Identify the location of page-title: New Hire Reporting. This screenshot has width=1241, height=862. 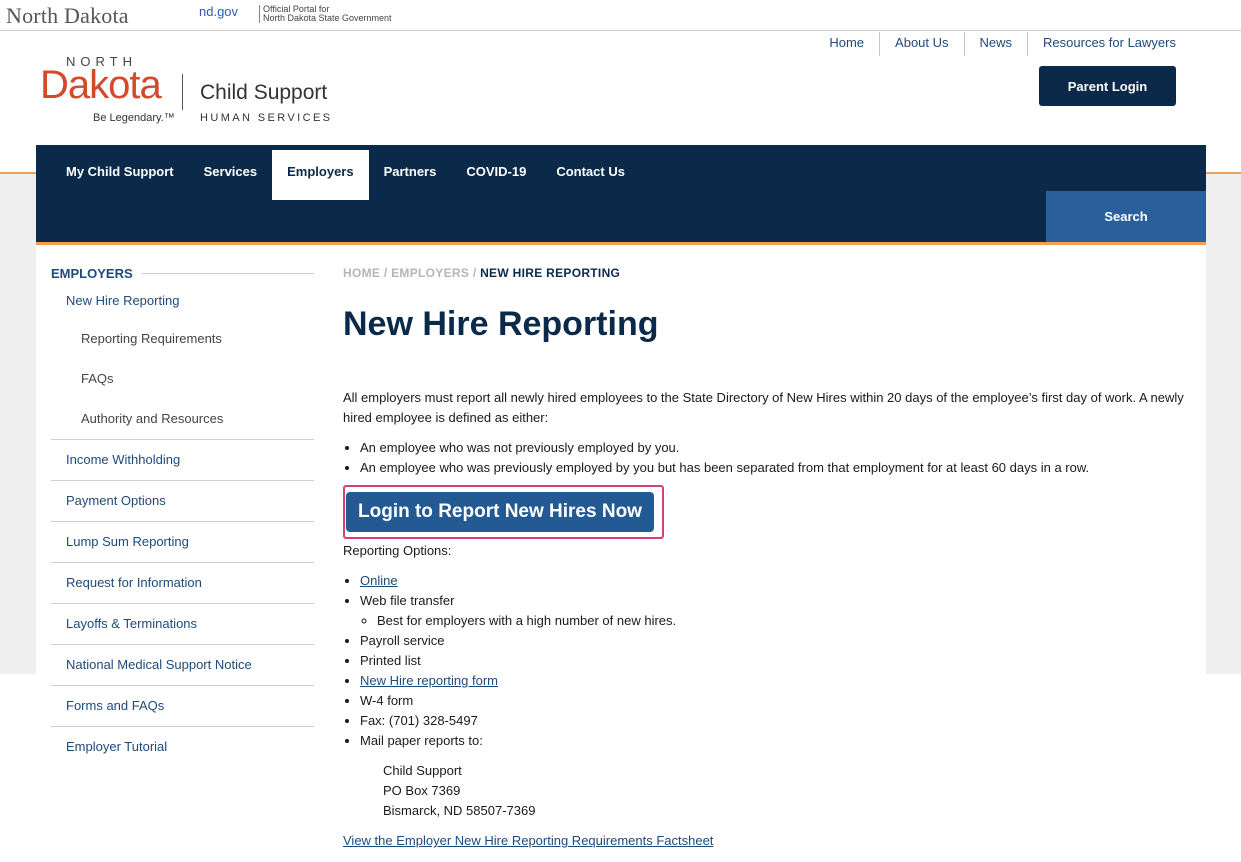
(501, 324).